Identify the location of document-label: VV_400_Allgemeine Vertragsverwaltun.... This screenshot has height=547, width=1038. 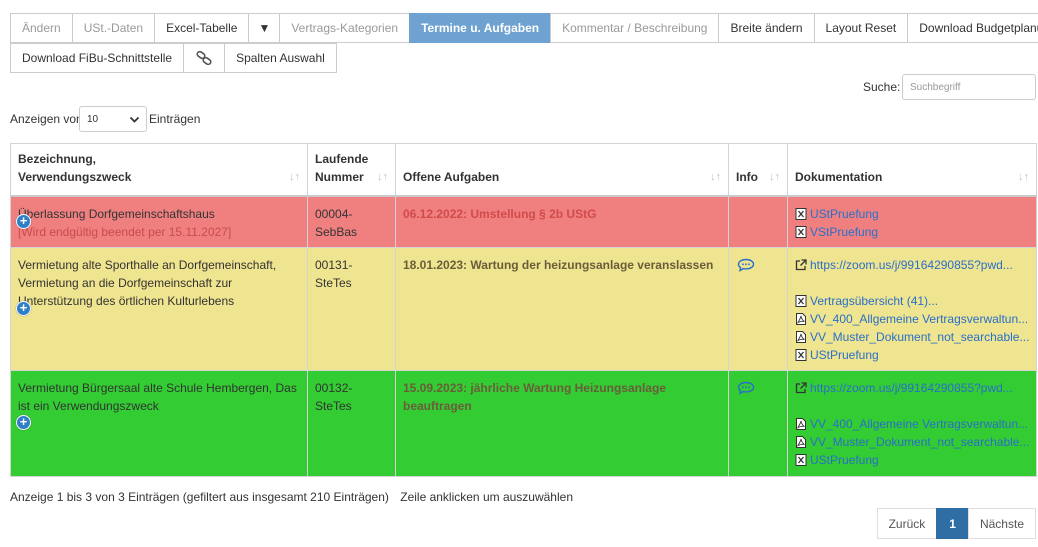
(919, 318).